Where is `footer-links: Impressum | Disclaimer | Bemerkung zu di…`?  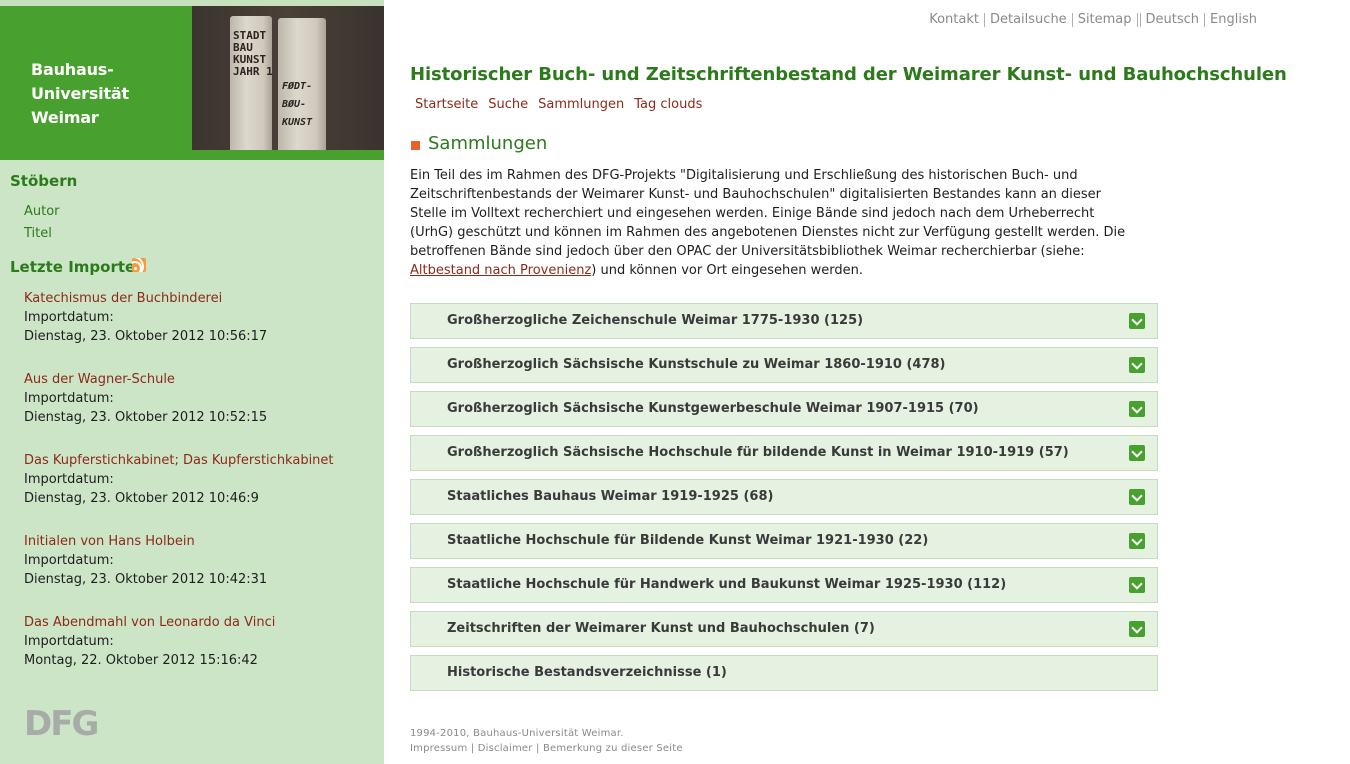
footer-links: Impressum | Disclaimer | Bemerkung zu di… is located at coordinates (546, 748).